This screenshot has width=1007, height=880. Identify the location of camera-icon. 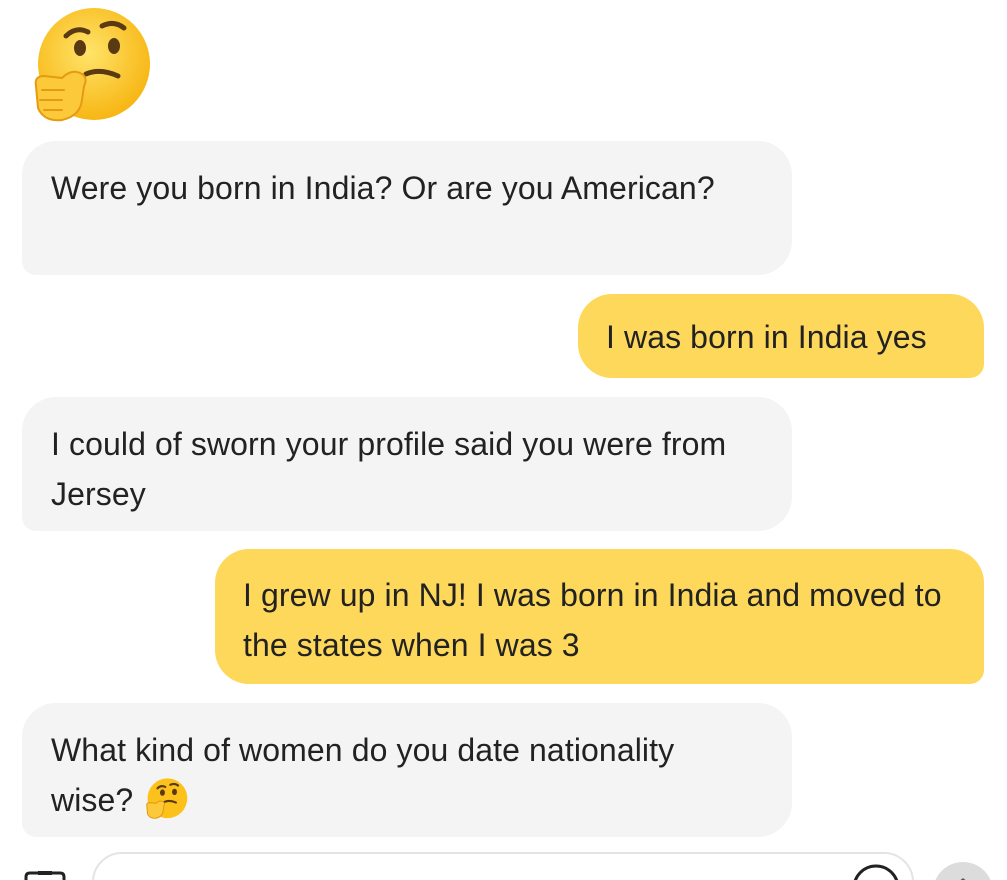
(45, 875).